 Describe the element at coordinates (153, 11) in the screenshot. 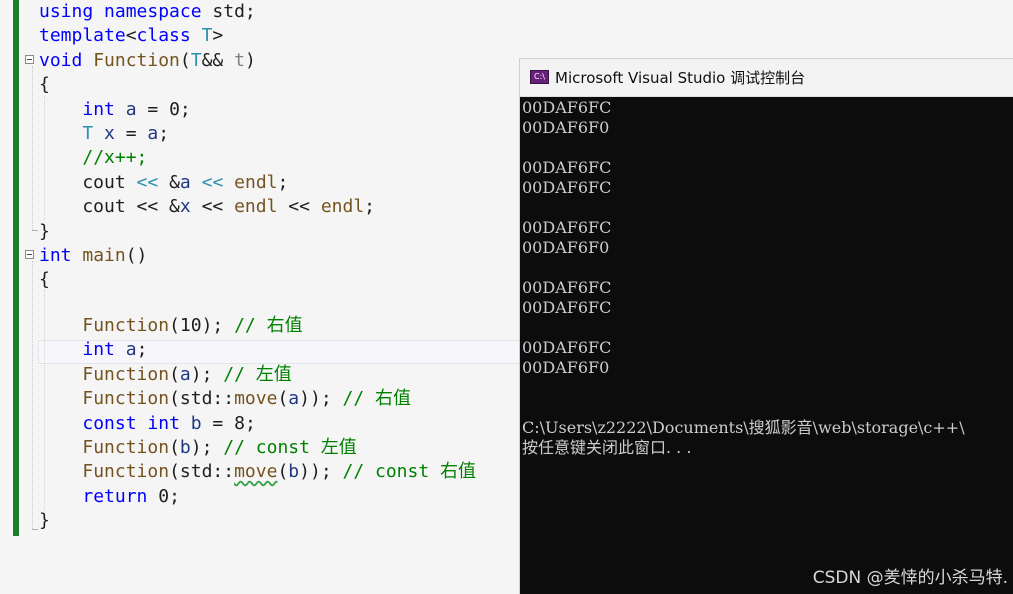

I see `code-token: namespace` at that location.